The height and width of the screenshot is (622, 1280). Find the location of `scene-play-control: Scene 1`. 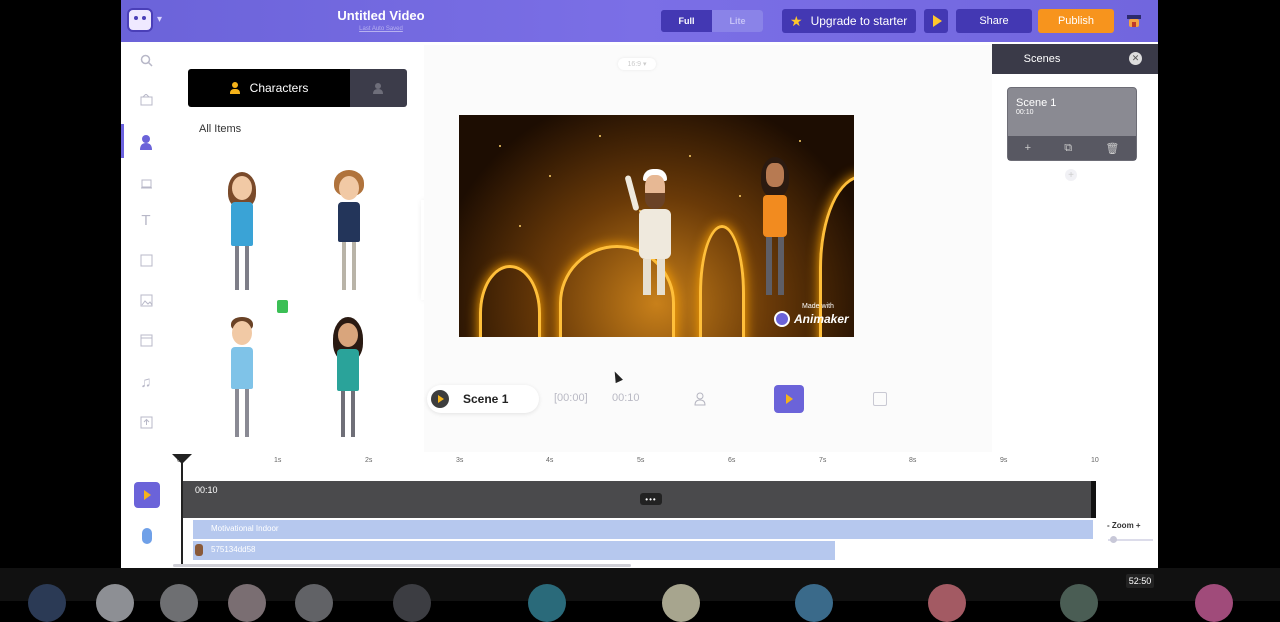

scene-play-control: Scene 1 is located at coordinates (483, 399).